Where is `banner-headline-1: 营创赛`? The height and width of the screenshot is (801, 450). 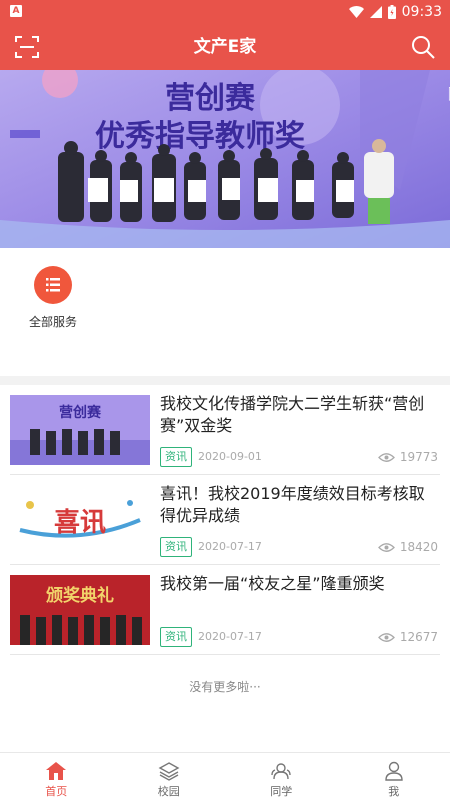 banner-headline-1: 营创赛 is located at coordinates (210, 98).